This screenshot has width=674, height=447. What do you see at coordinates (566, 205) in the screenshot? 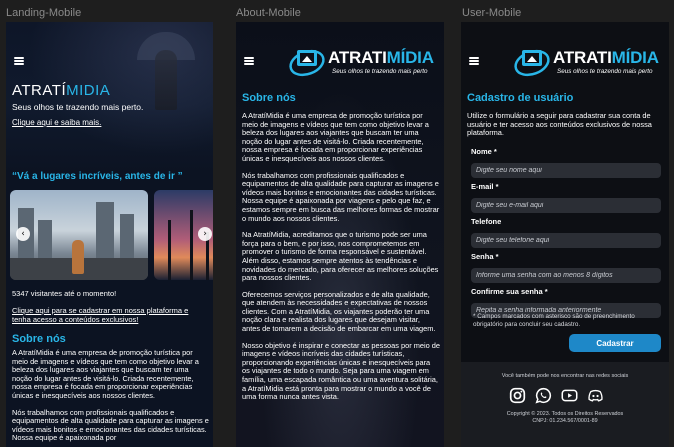
I see `email-input` at bounding box center [566, 205].